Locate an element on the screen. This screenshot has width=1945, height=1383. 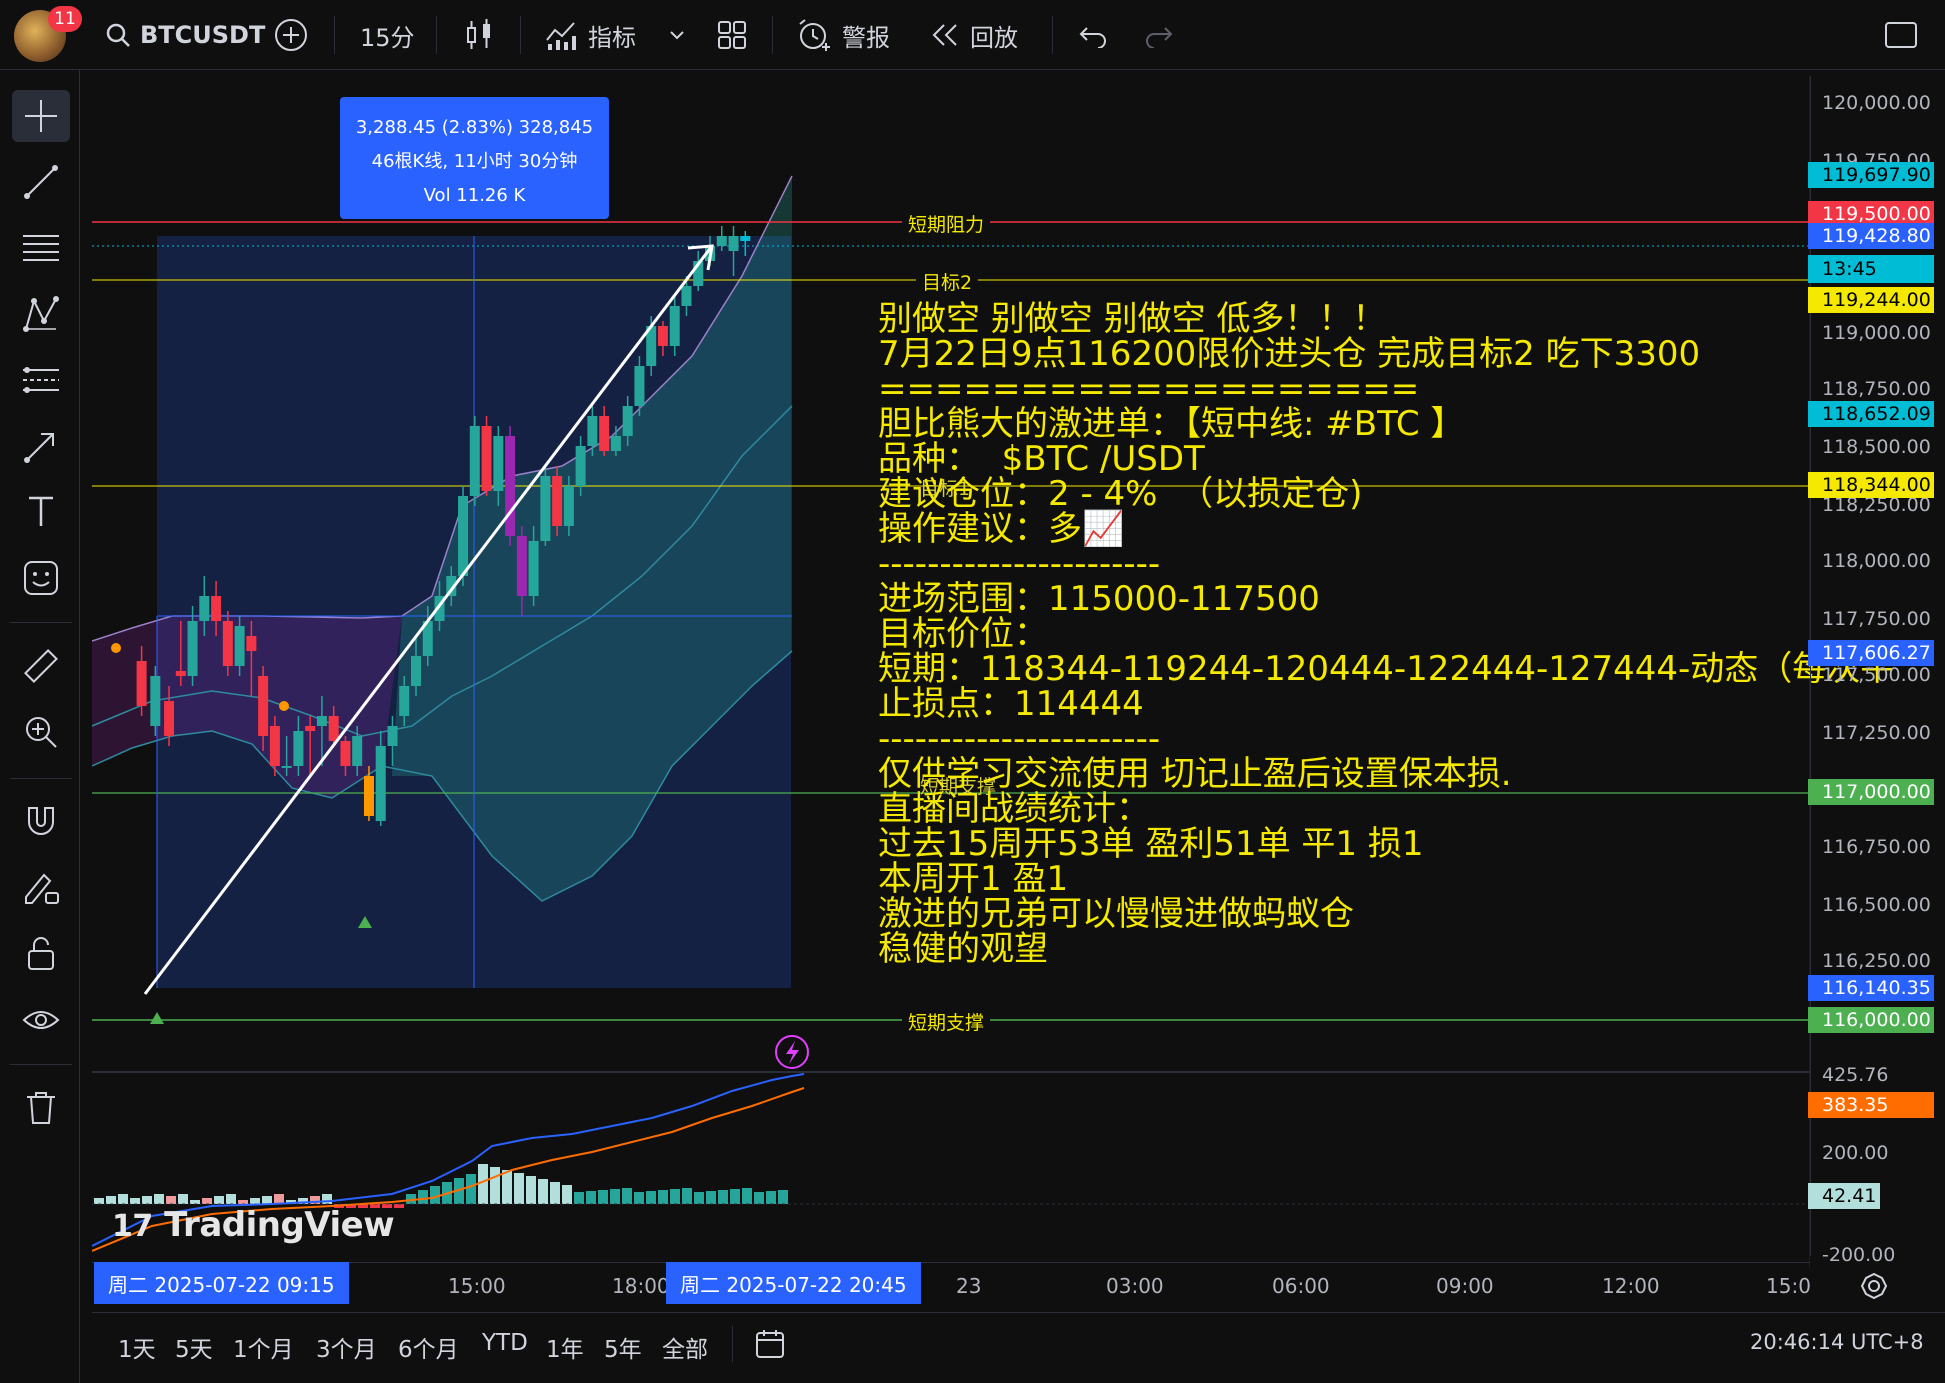
macd-axis-label: 425.76 is located at coordinates (1855, 1075).